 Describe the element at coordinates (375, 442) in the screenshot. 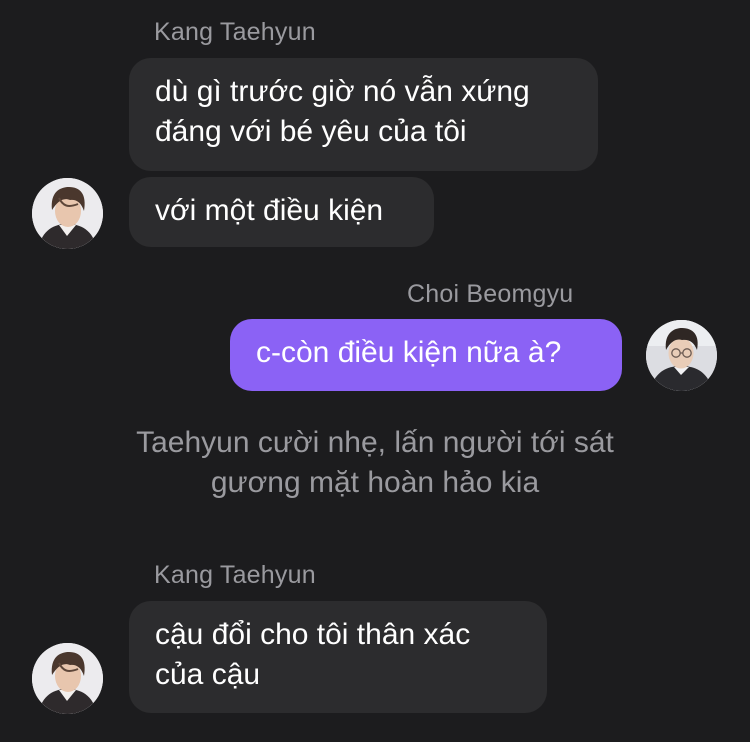

I see `narration-line: Taehyun cười nhẹ, lấn người tới sát` at that location.